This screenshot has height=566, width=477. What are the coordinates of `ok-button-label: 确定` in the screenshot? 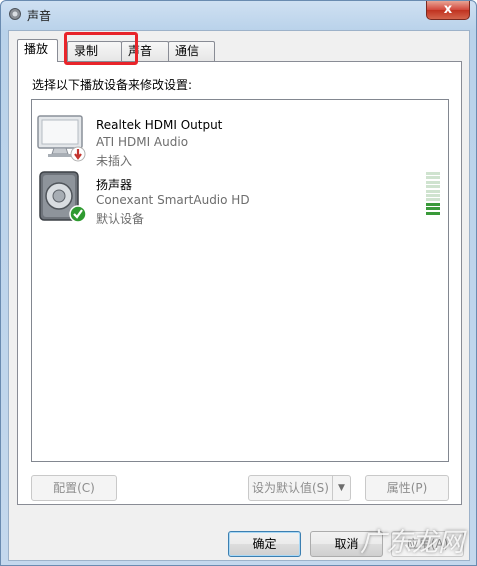 It's located at (264, 544).